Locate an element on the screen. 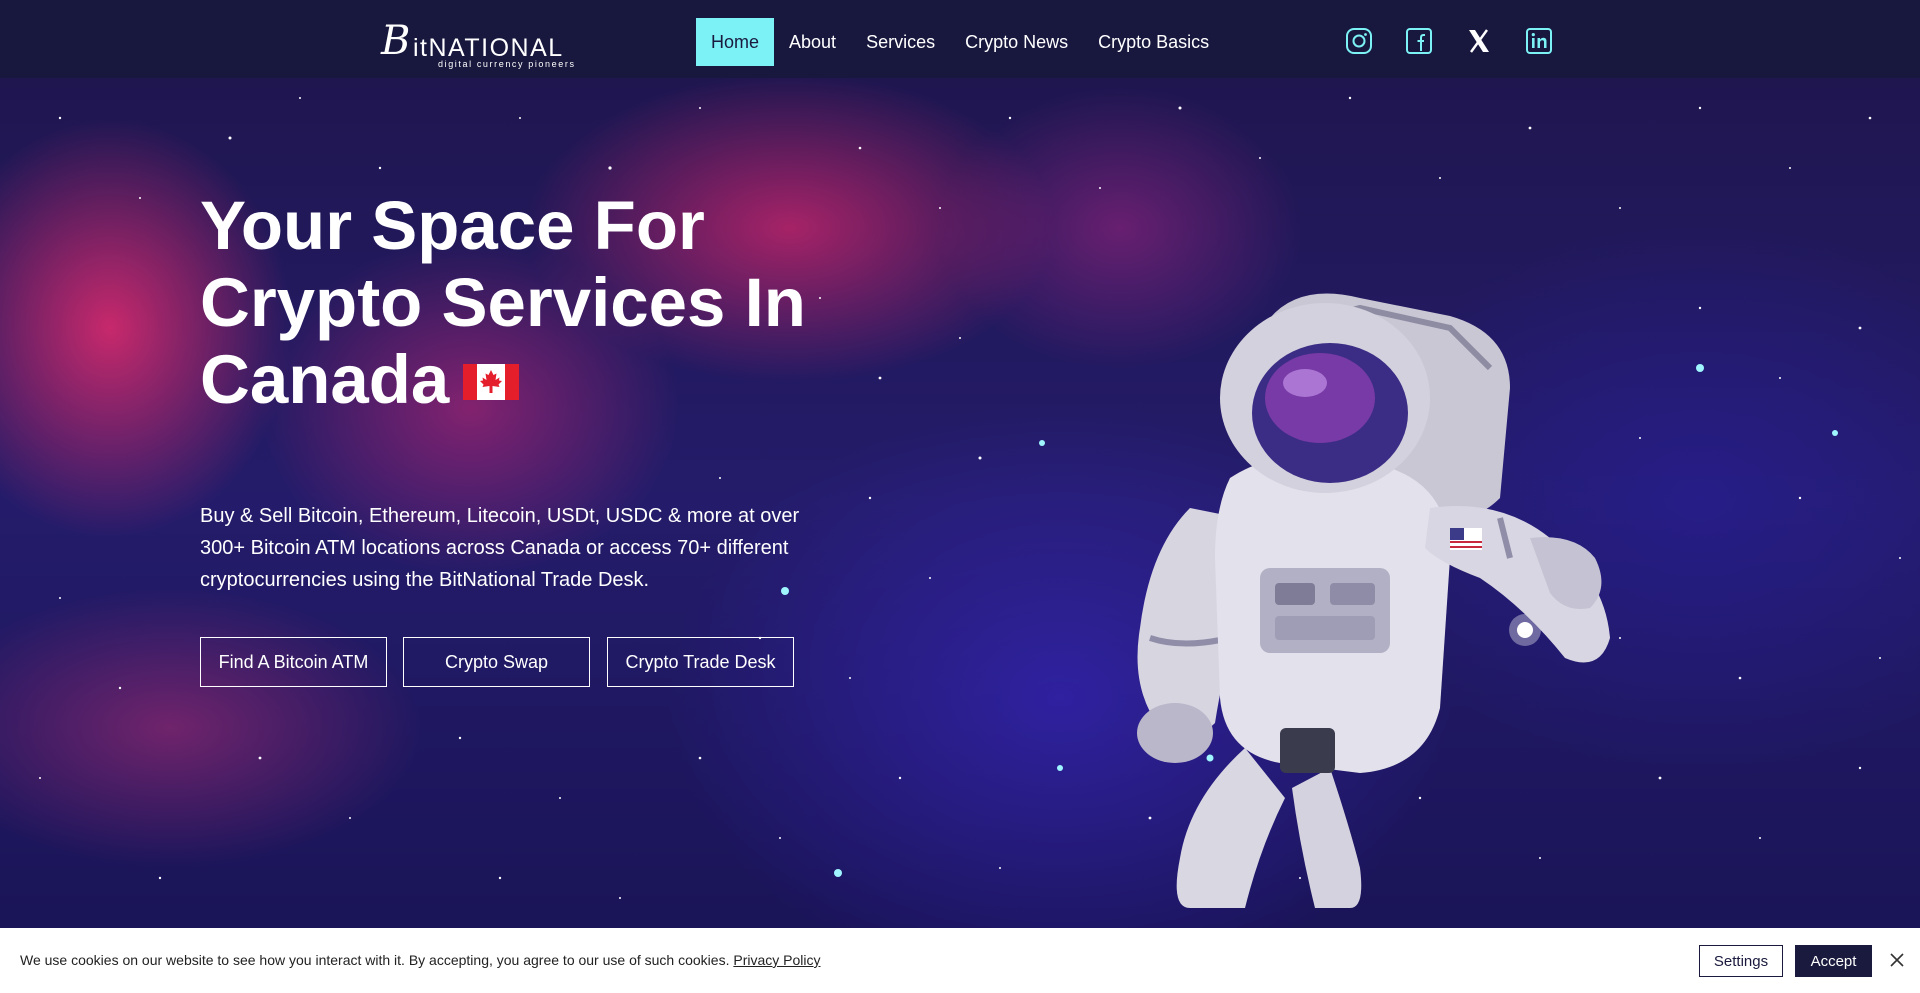 The image size is (1920, 993). cookie-settings-button: Settings is located at coordinates (1741, 961).